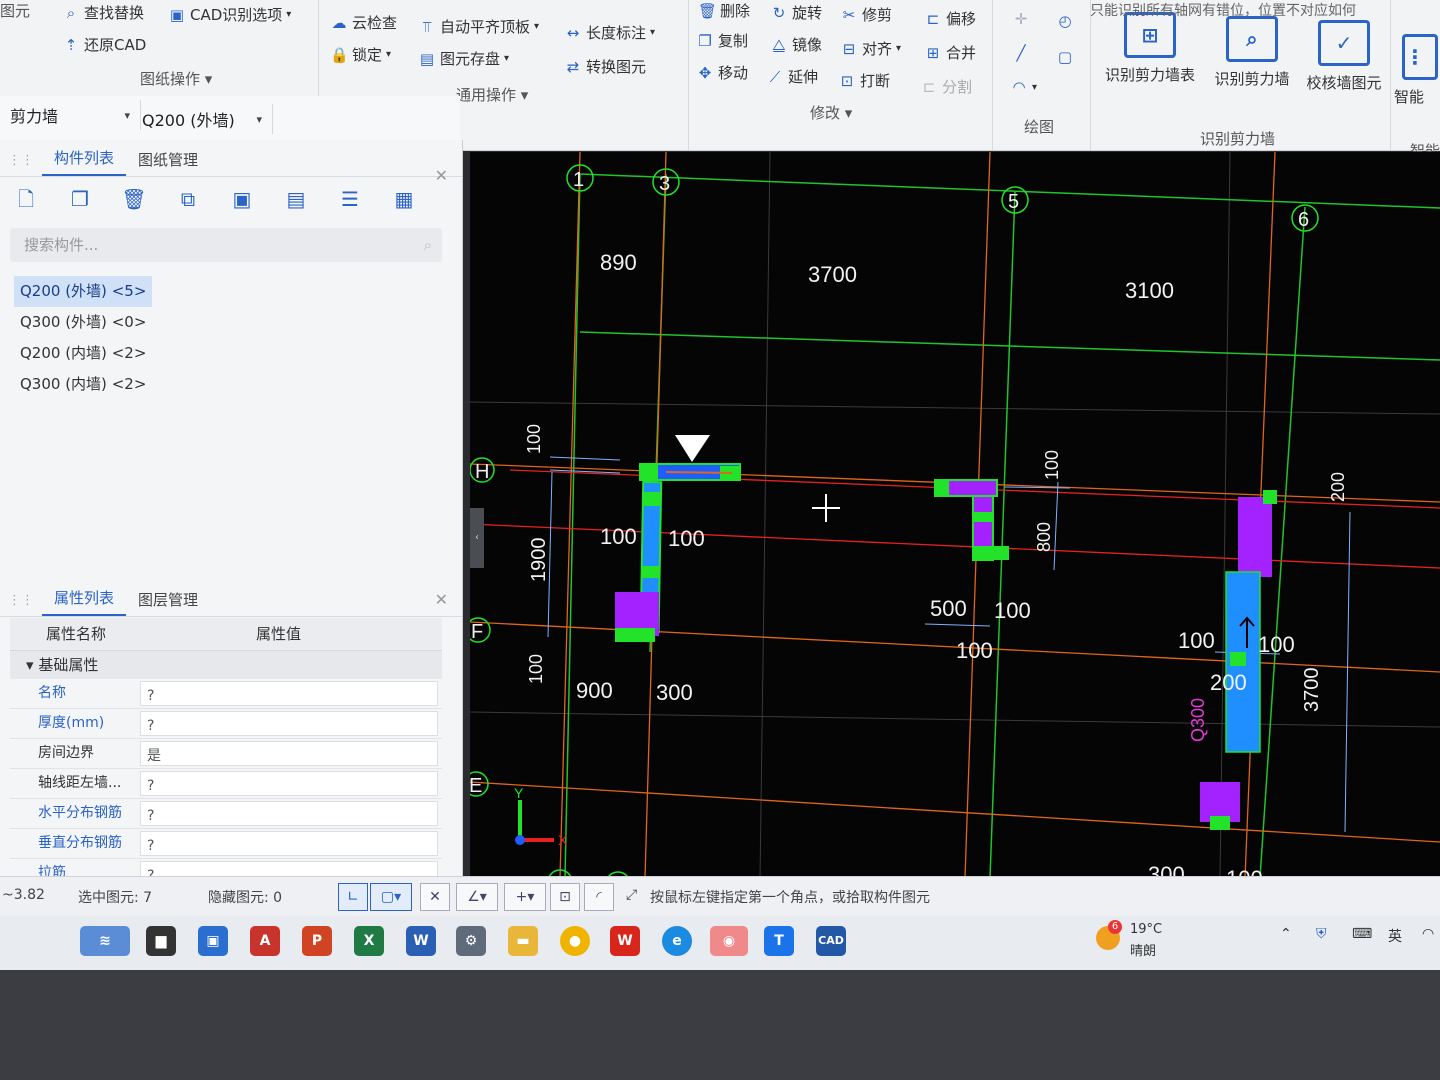 This screenshot has width=1440, height=1080. Describe the element at coordinates (1428, 934) in the screenshot. I see `wifi-icon: ◠` at that location.